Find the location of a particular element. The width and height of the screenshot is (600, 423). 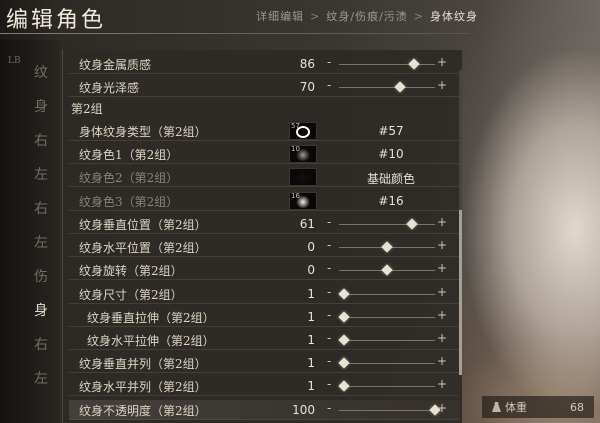

setting-row: 纹身垂直位置（第2组） 61- + is located at coordinates (264, 224).